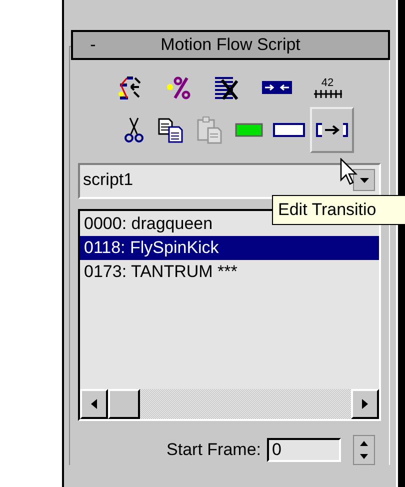 This screenshot has height=487, width=405. I want to click on left-arrow-icon, so click(94, 404).